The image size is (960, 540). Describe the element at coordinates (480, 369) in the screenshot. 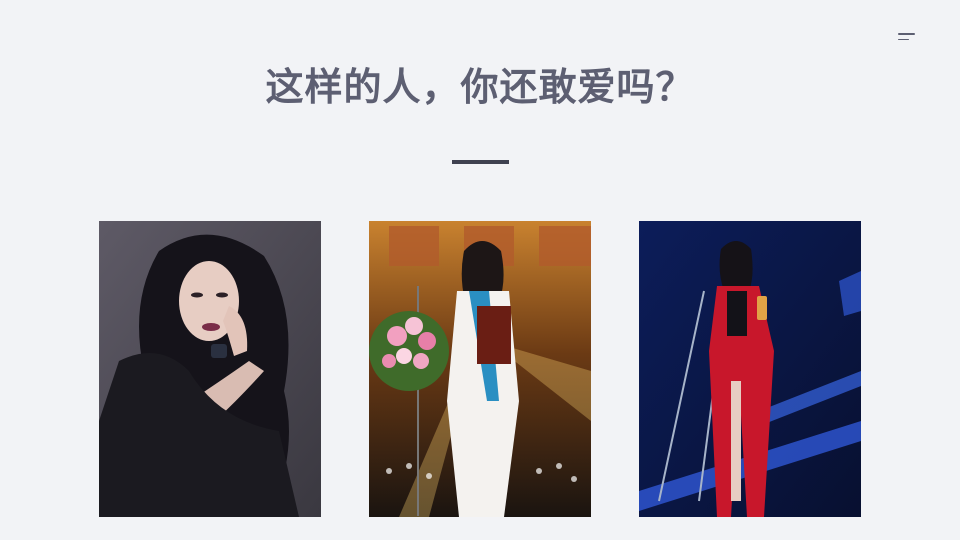

I see `award-ceremony-white-suit-photo` at that location.